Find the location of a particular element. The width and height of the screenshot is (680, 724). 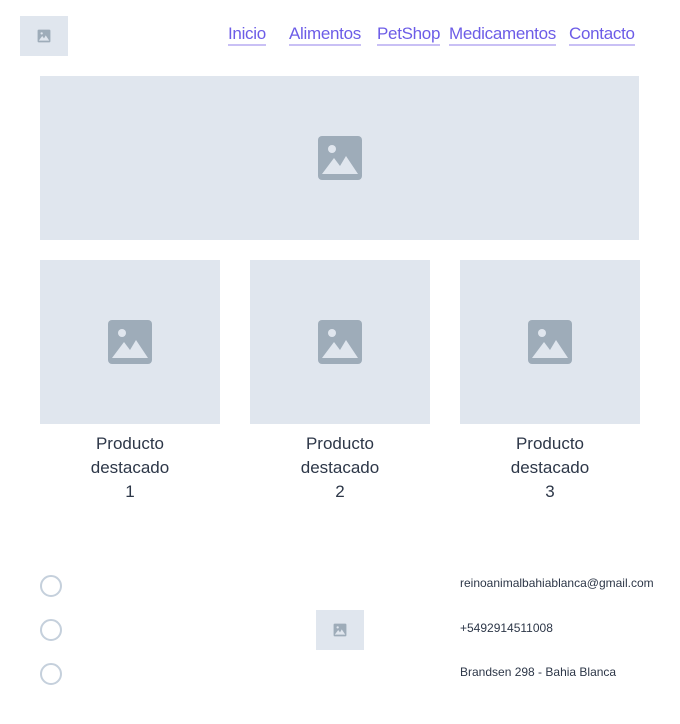

nav-inicio: Inicio is located at coordinates (247, 35).